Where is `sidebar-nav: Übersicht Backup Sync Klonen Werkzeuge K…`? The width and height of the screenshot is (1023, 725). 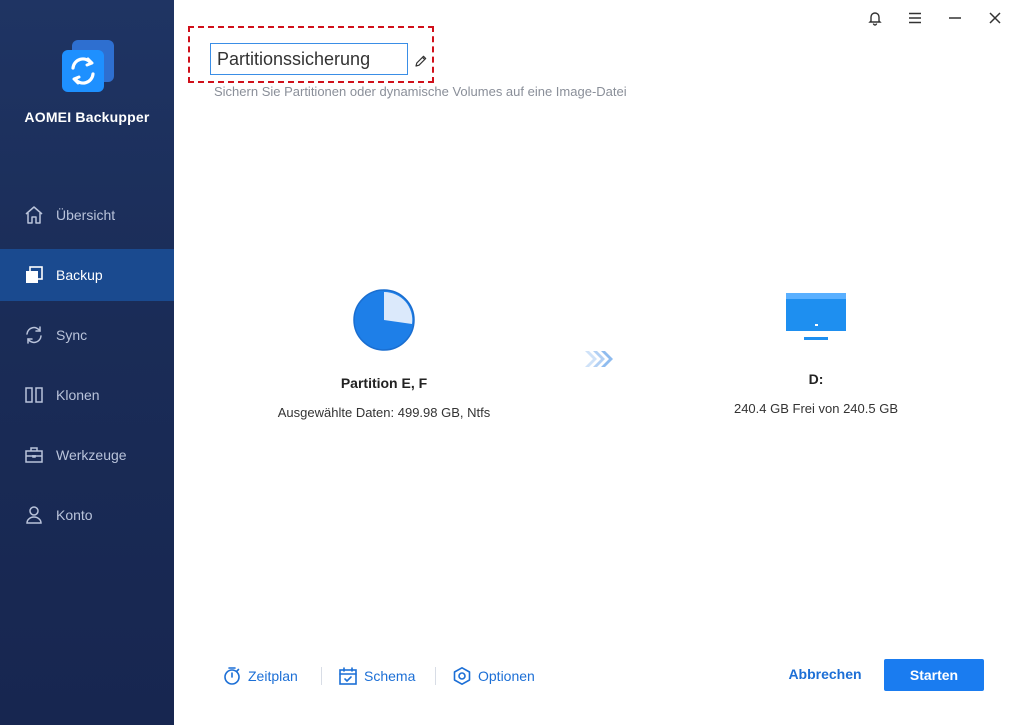
sidebar-nav: Übersicht Backup Sync Klonen Werkzeuge K… is located at coordinates (87, 369).